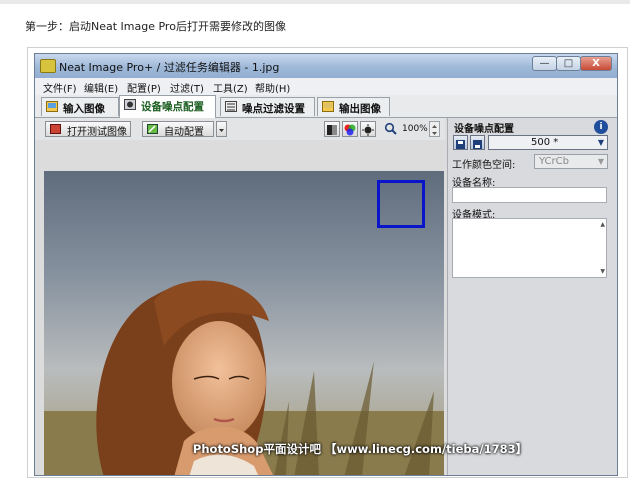 This screenshot has width=630, height=478. Describe the element at coordinates (230, 87) in the screenshot. I see `menu-tools: 工具(Z)` at that location.